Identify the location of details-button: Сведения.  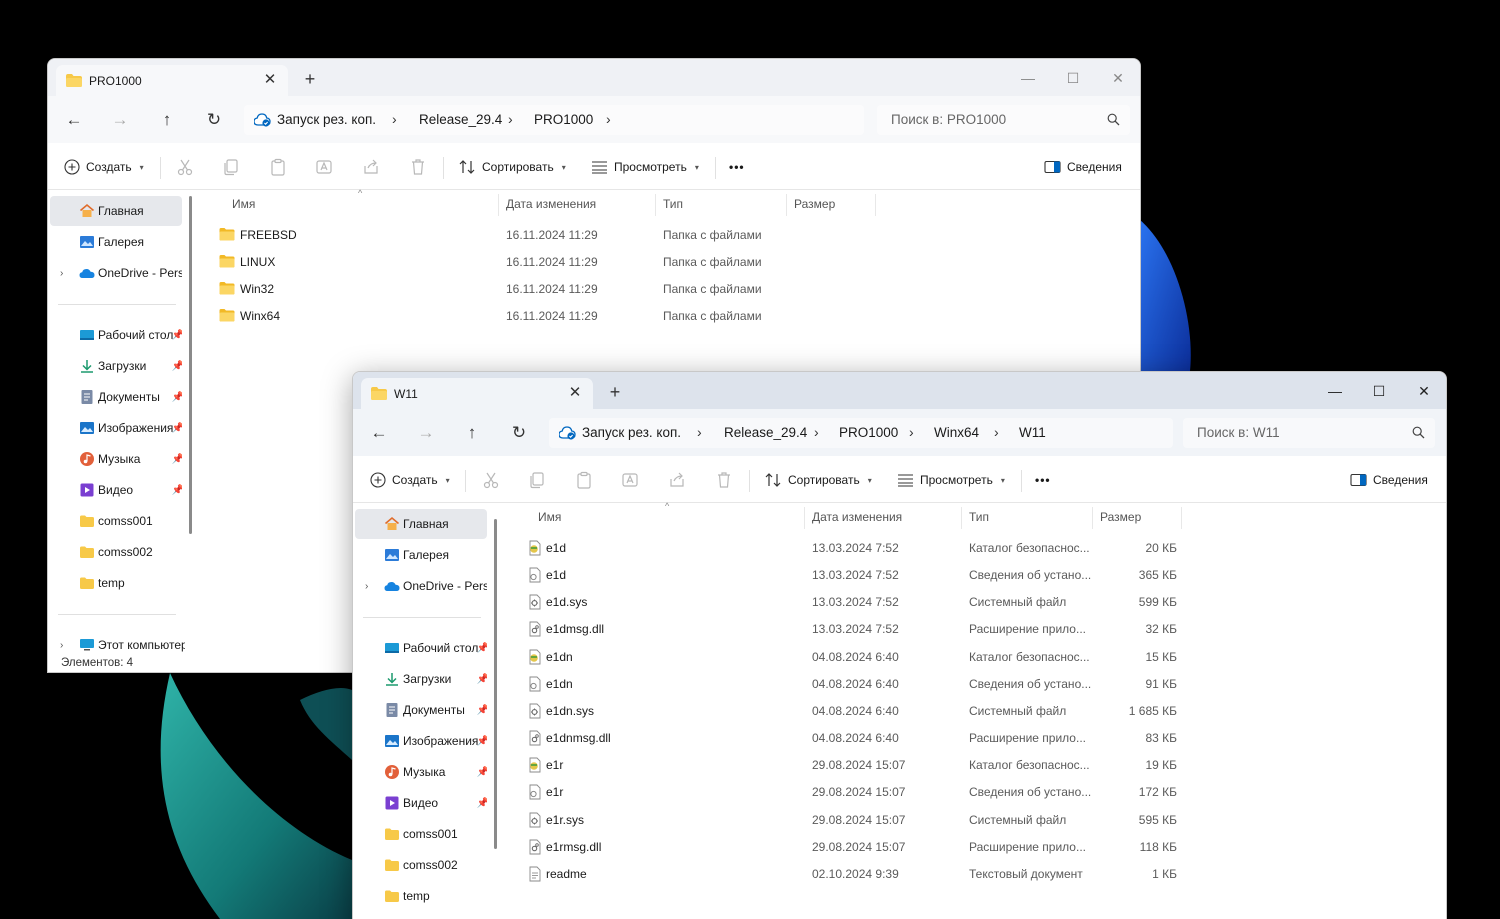
(1389, 480).